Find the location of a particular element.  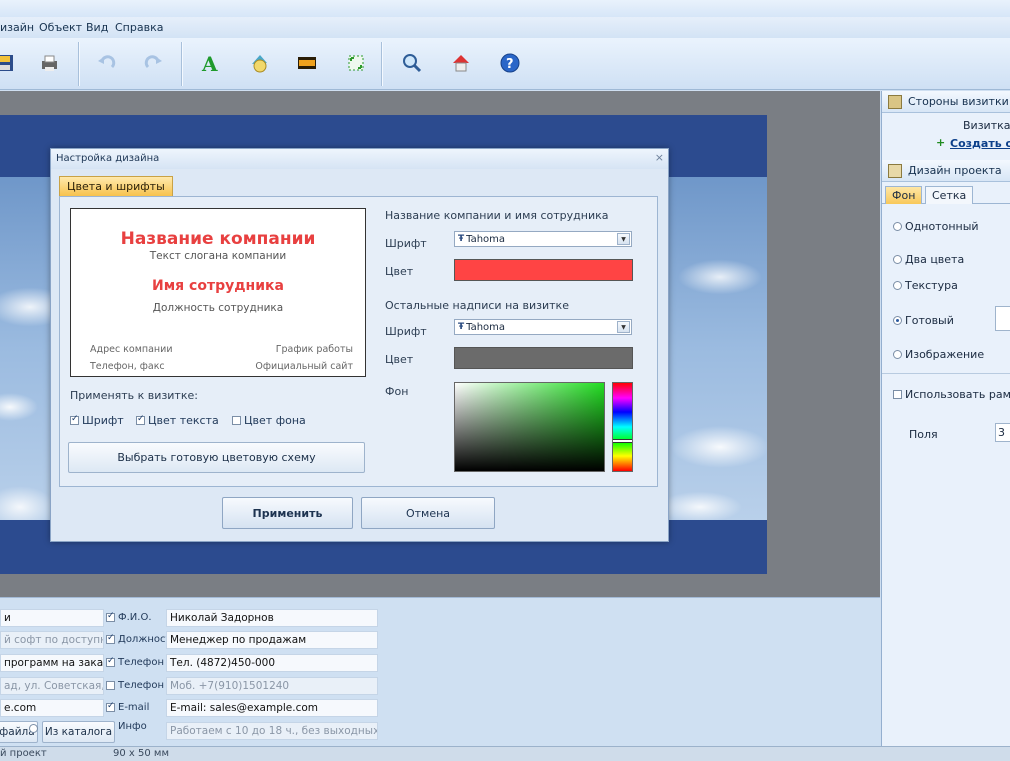

color2-label: Цвет is located at coordinates (399, 359).